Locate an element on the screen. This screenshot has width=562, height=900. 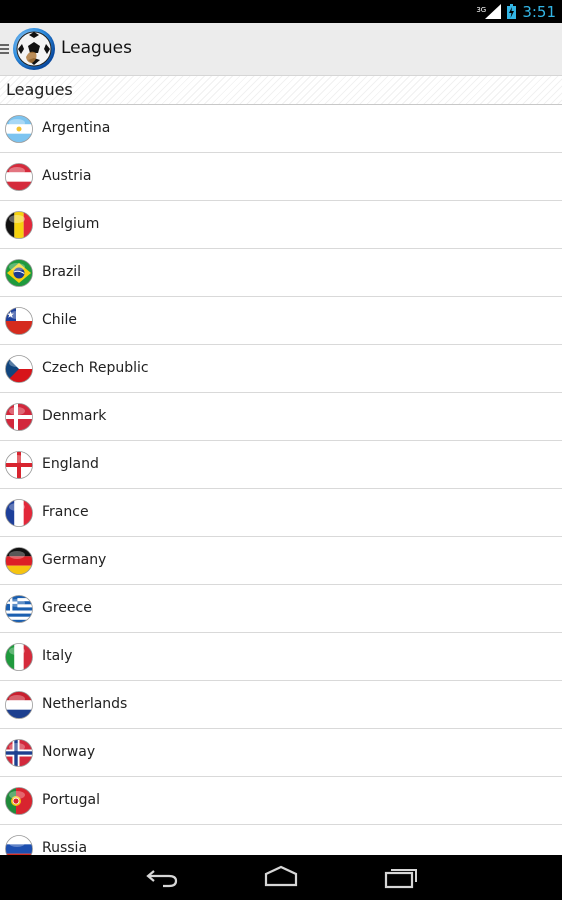
list-item-portugal: Portugal is located at coordinates (281, 801).